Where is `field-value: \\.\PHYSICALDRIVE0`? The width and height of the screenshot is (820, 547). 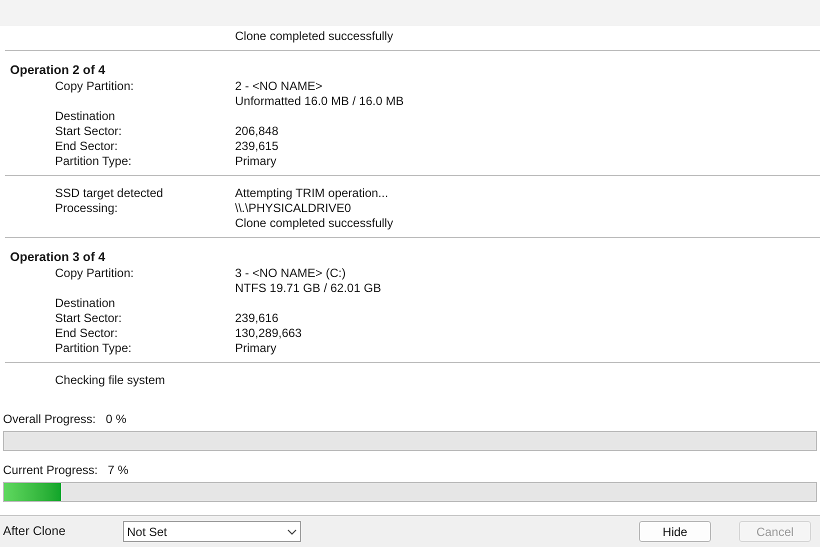 field-value: \\.\PHYSICALDRIVE0 is located at coordinates (293, 208).